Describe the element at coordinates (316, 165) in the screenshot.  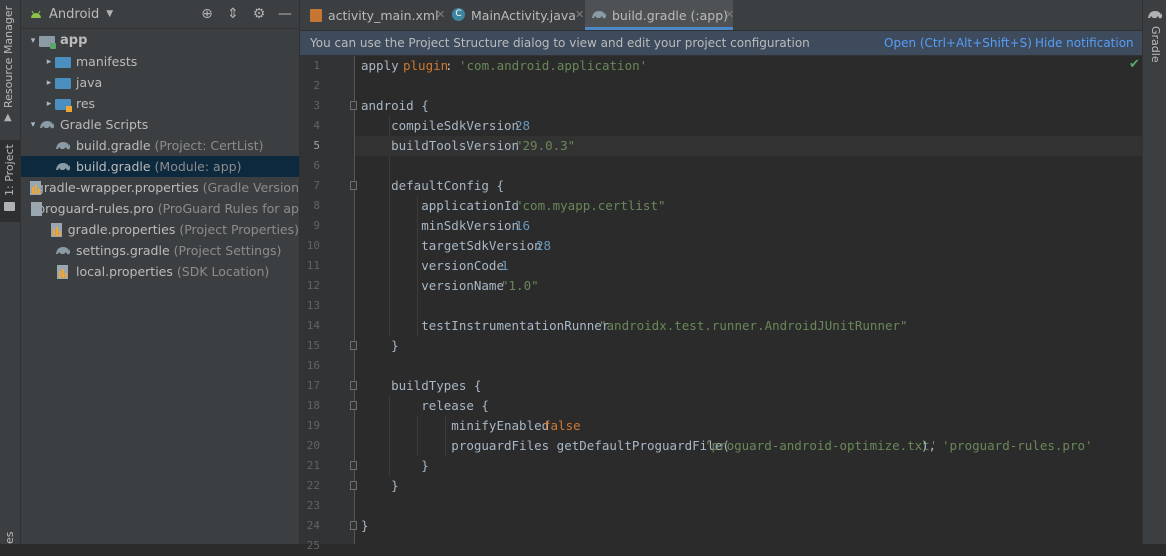
I see `line-number: 6` at that location.